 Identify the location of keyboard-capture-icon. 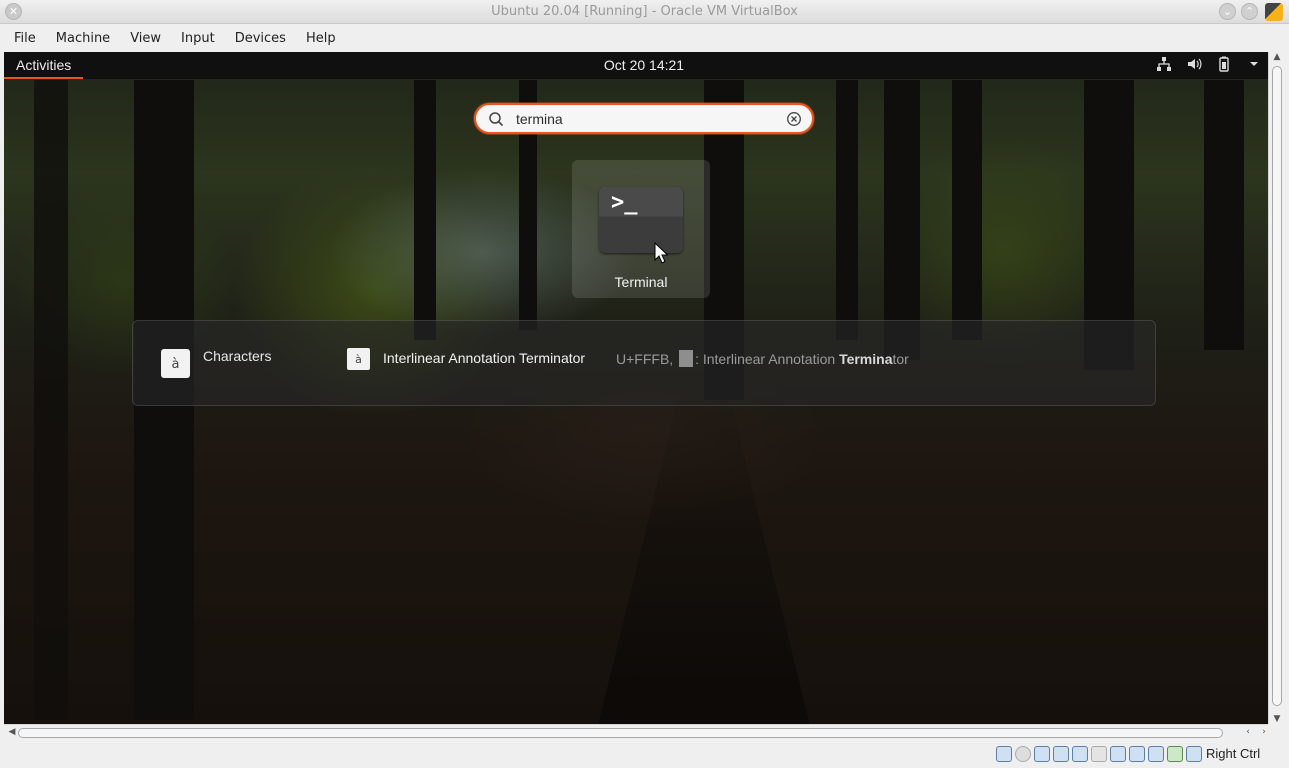
(1194, 754).